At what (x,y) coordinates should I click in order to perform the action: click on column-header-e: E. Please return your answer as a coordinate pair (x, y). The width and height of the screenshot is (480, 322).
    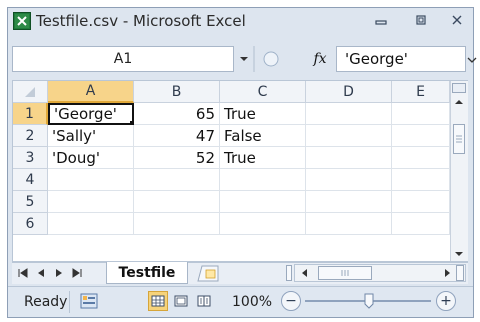
    Looking at the image, I should click on (421, 92).